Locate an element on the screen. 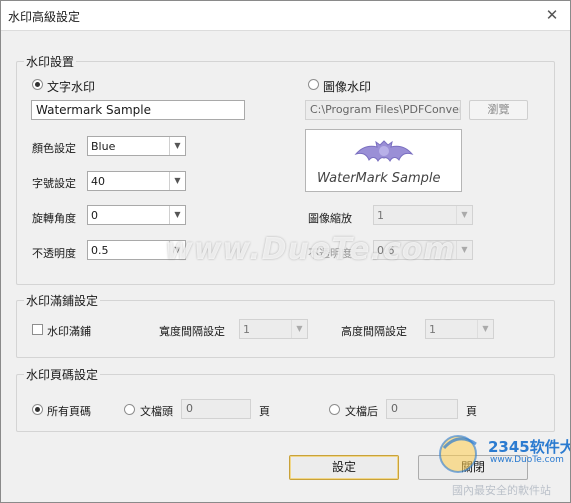  image-scale-select: 1 ▼ is located at coordinates (423, 215).